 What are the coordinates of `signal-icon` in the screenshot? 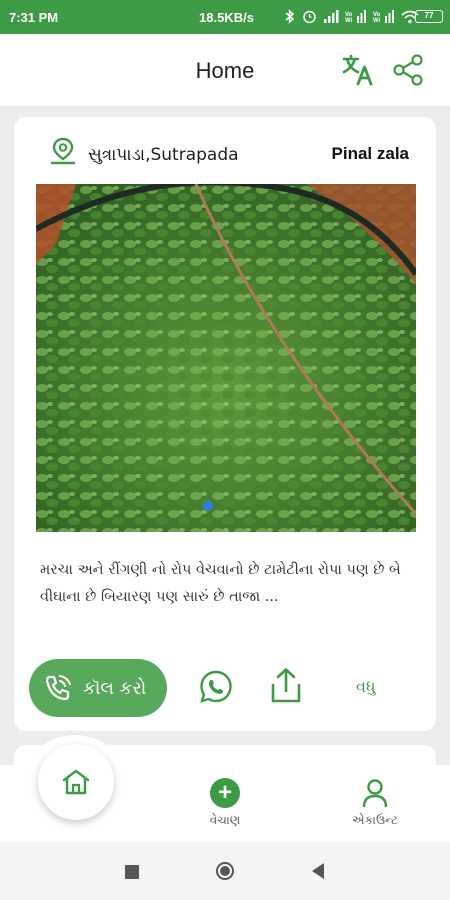 It's located at (331, 16).